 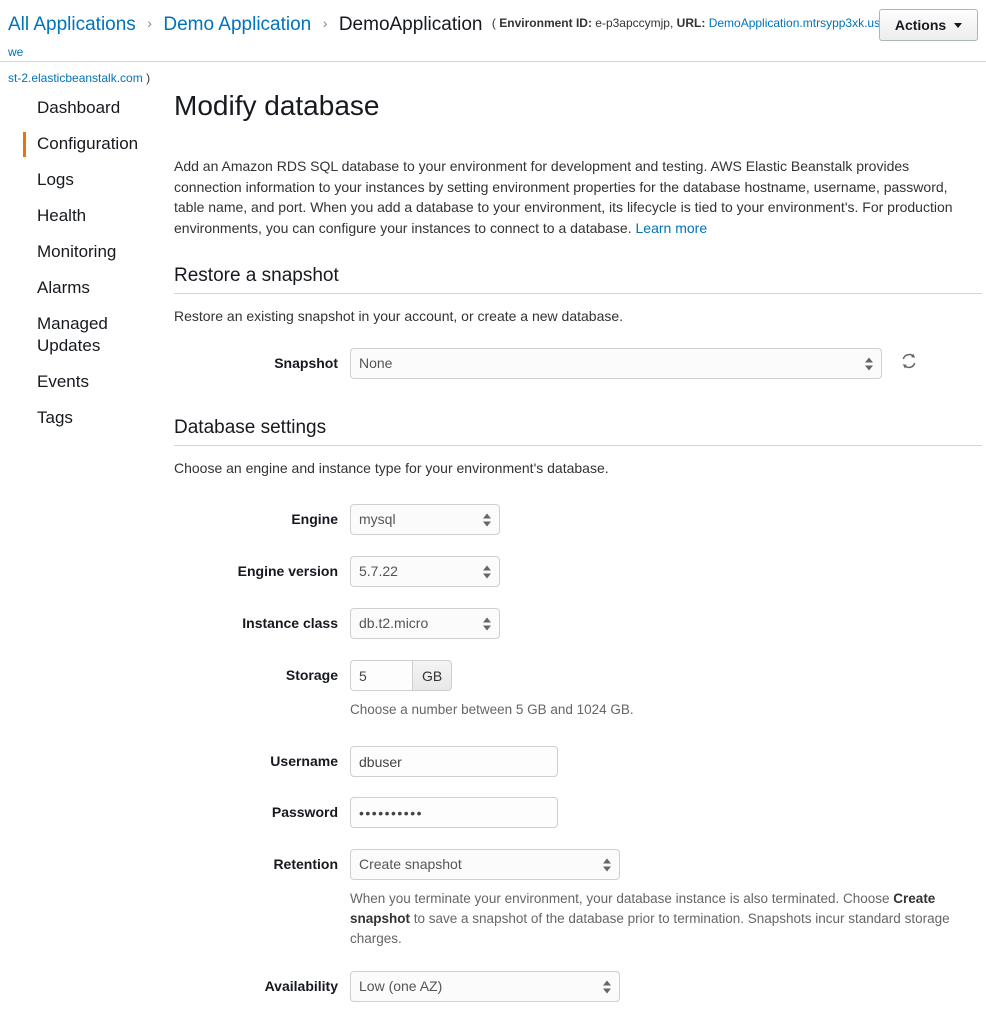 I want to click on environment-url-link-continued: st-2.elasticbeanstalk.com, so click(x=75, y=78).